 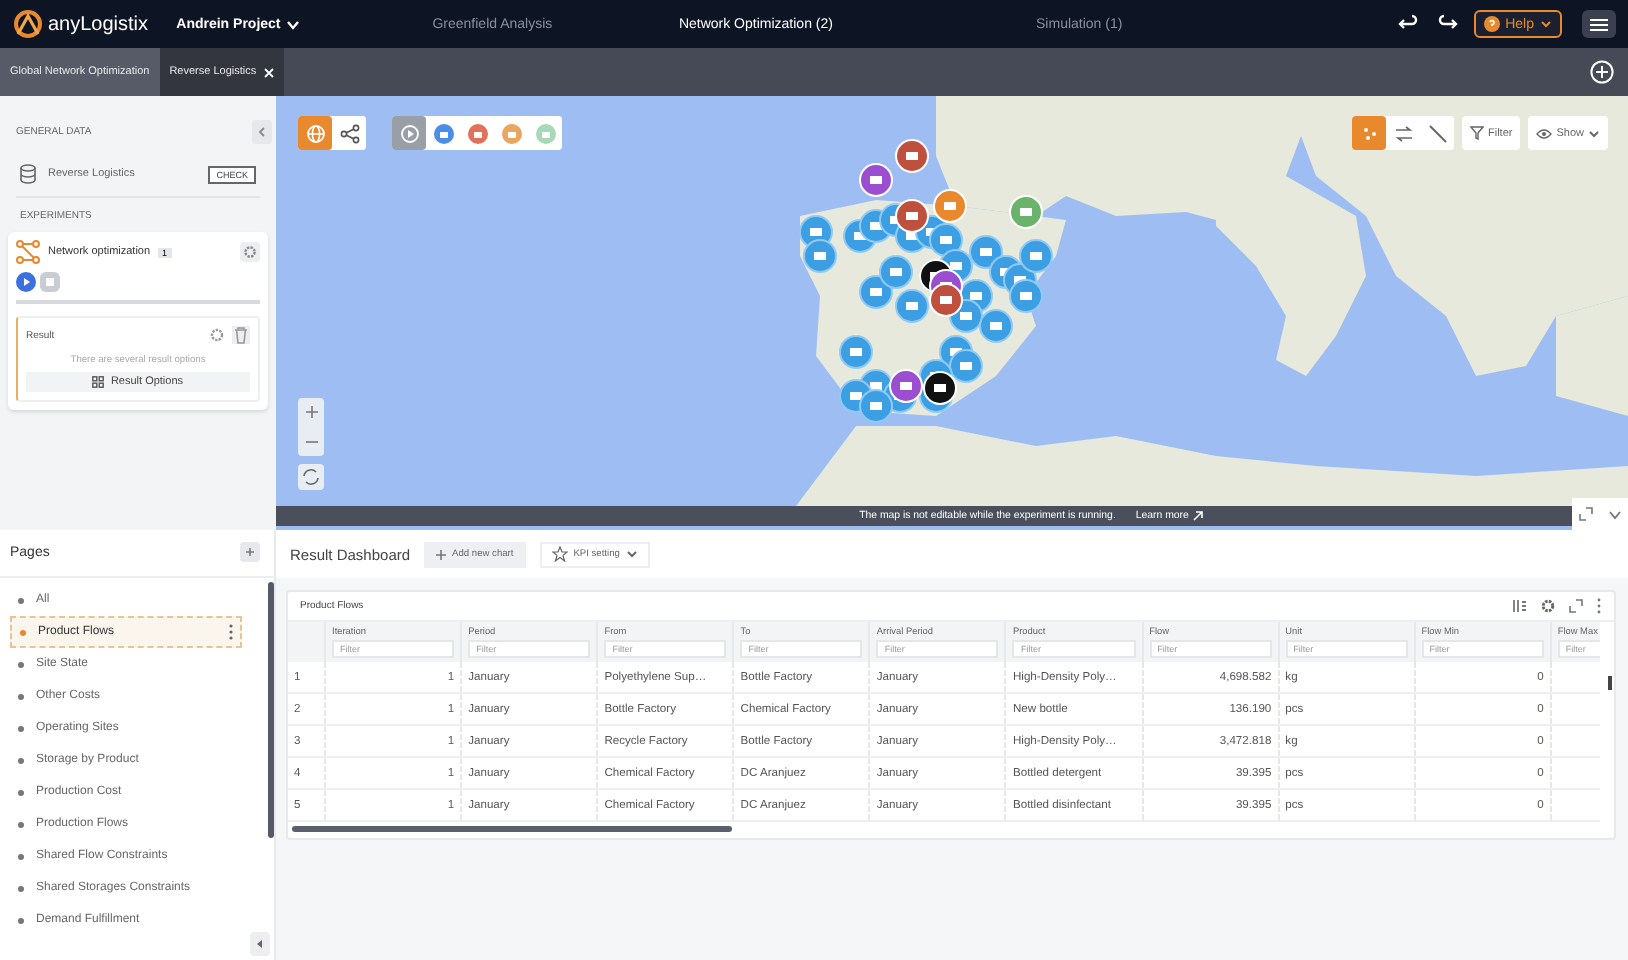 What do you see at coordinates (98, 382) in the screenshot?
I see `grid-icon` at bounding box center [98, 382].